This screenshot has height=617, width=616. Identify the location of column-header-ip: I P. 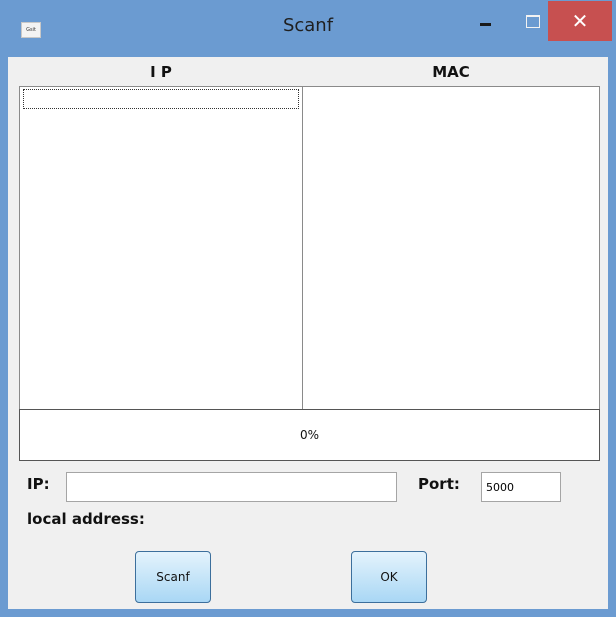
(161, 72).